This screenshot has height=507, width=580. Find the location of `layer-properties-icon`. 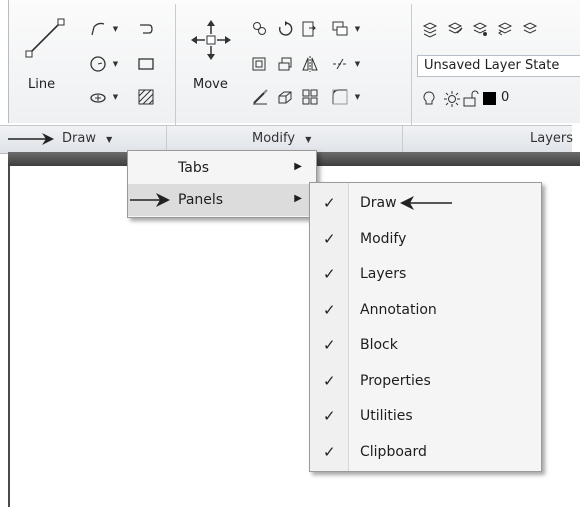

layer-properties-icon is located at coordinates (430, 29).